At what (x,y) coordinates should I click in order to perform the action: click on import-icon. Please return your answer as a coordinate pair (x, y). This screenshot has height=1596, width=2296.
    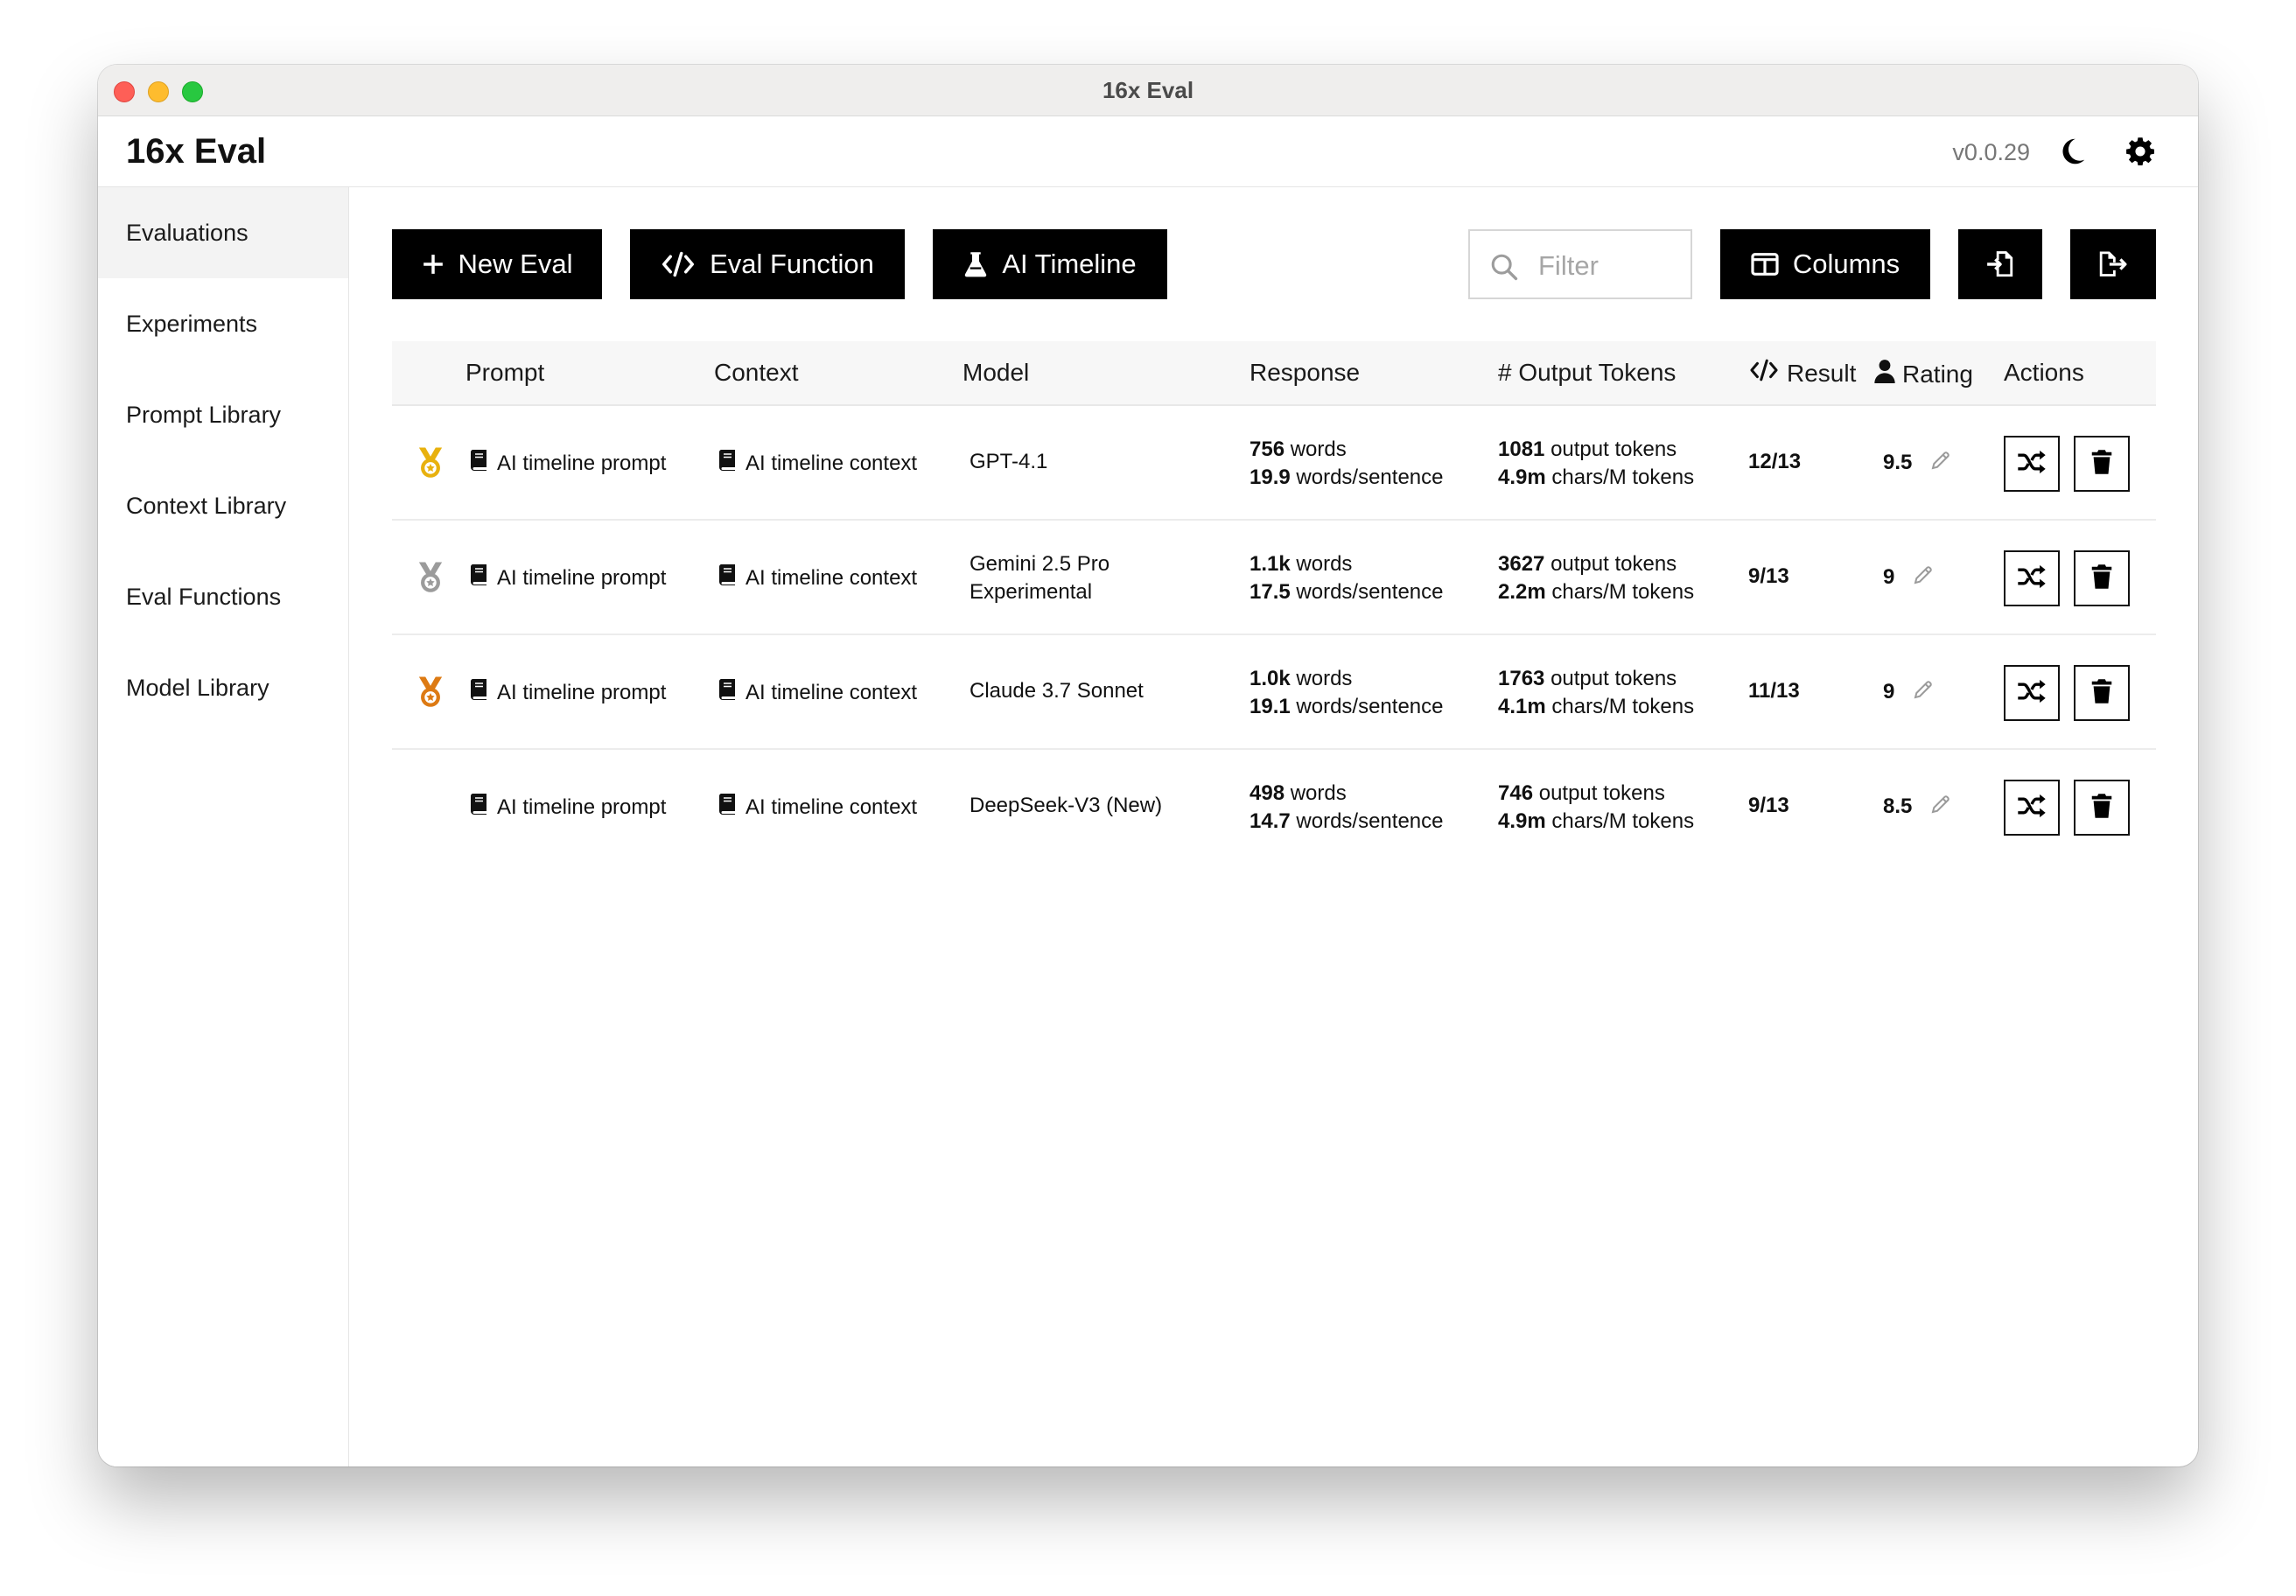
    Looking at the image, I should click on (2000, 264).